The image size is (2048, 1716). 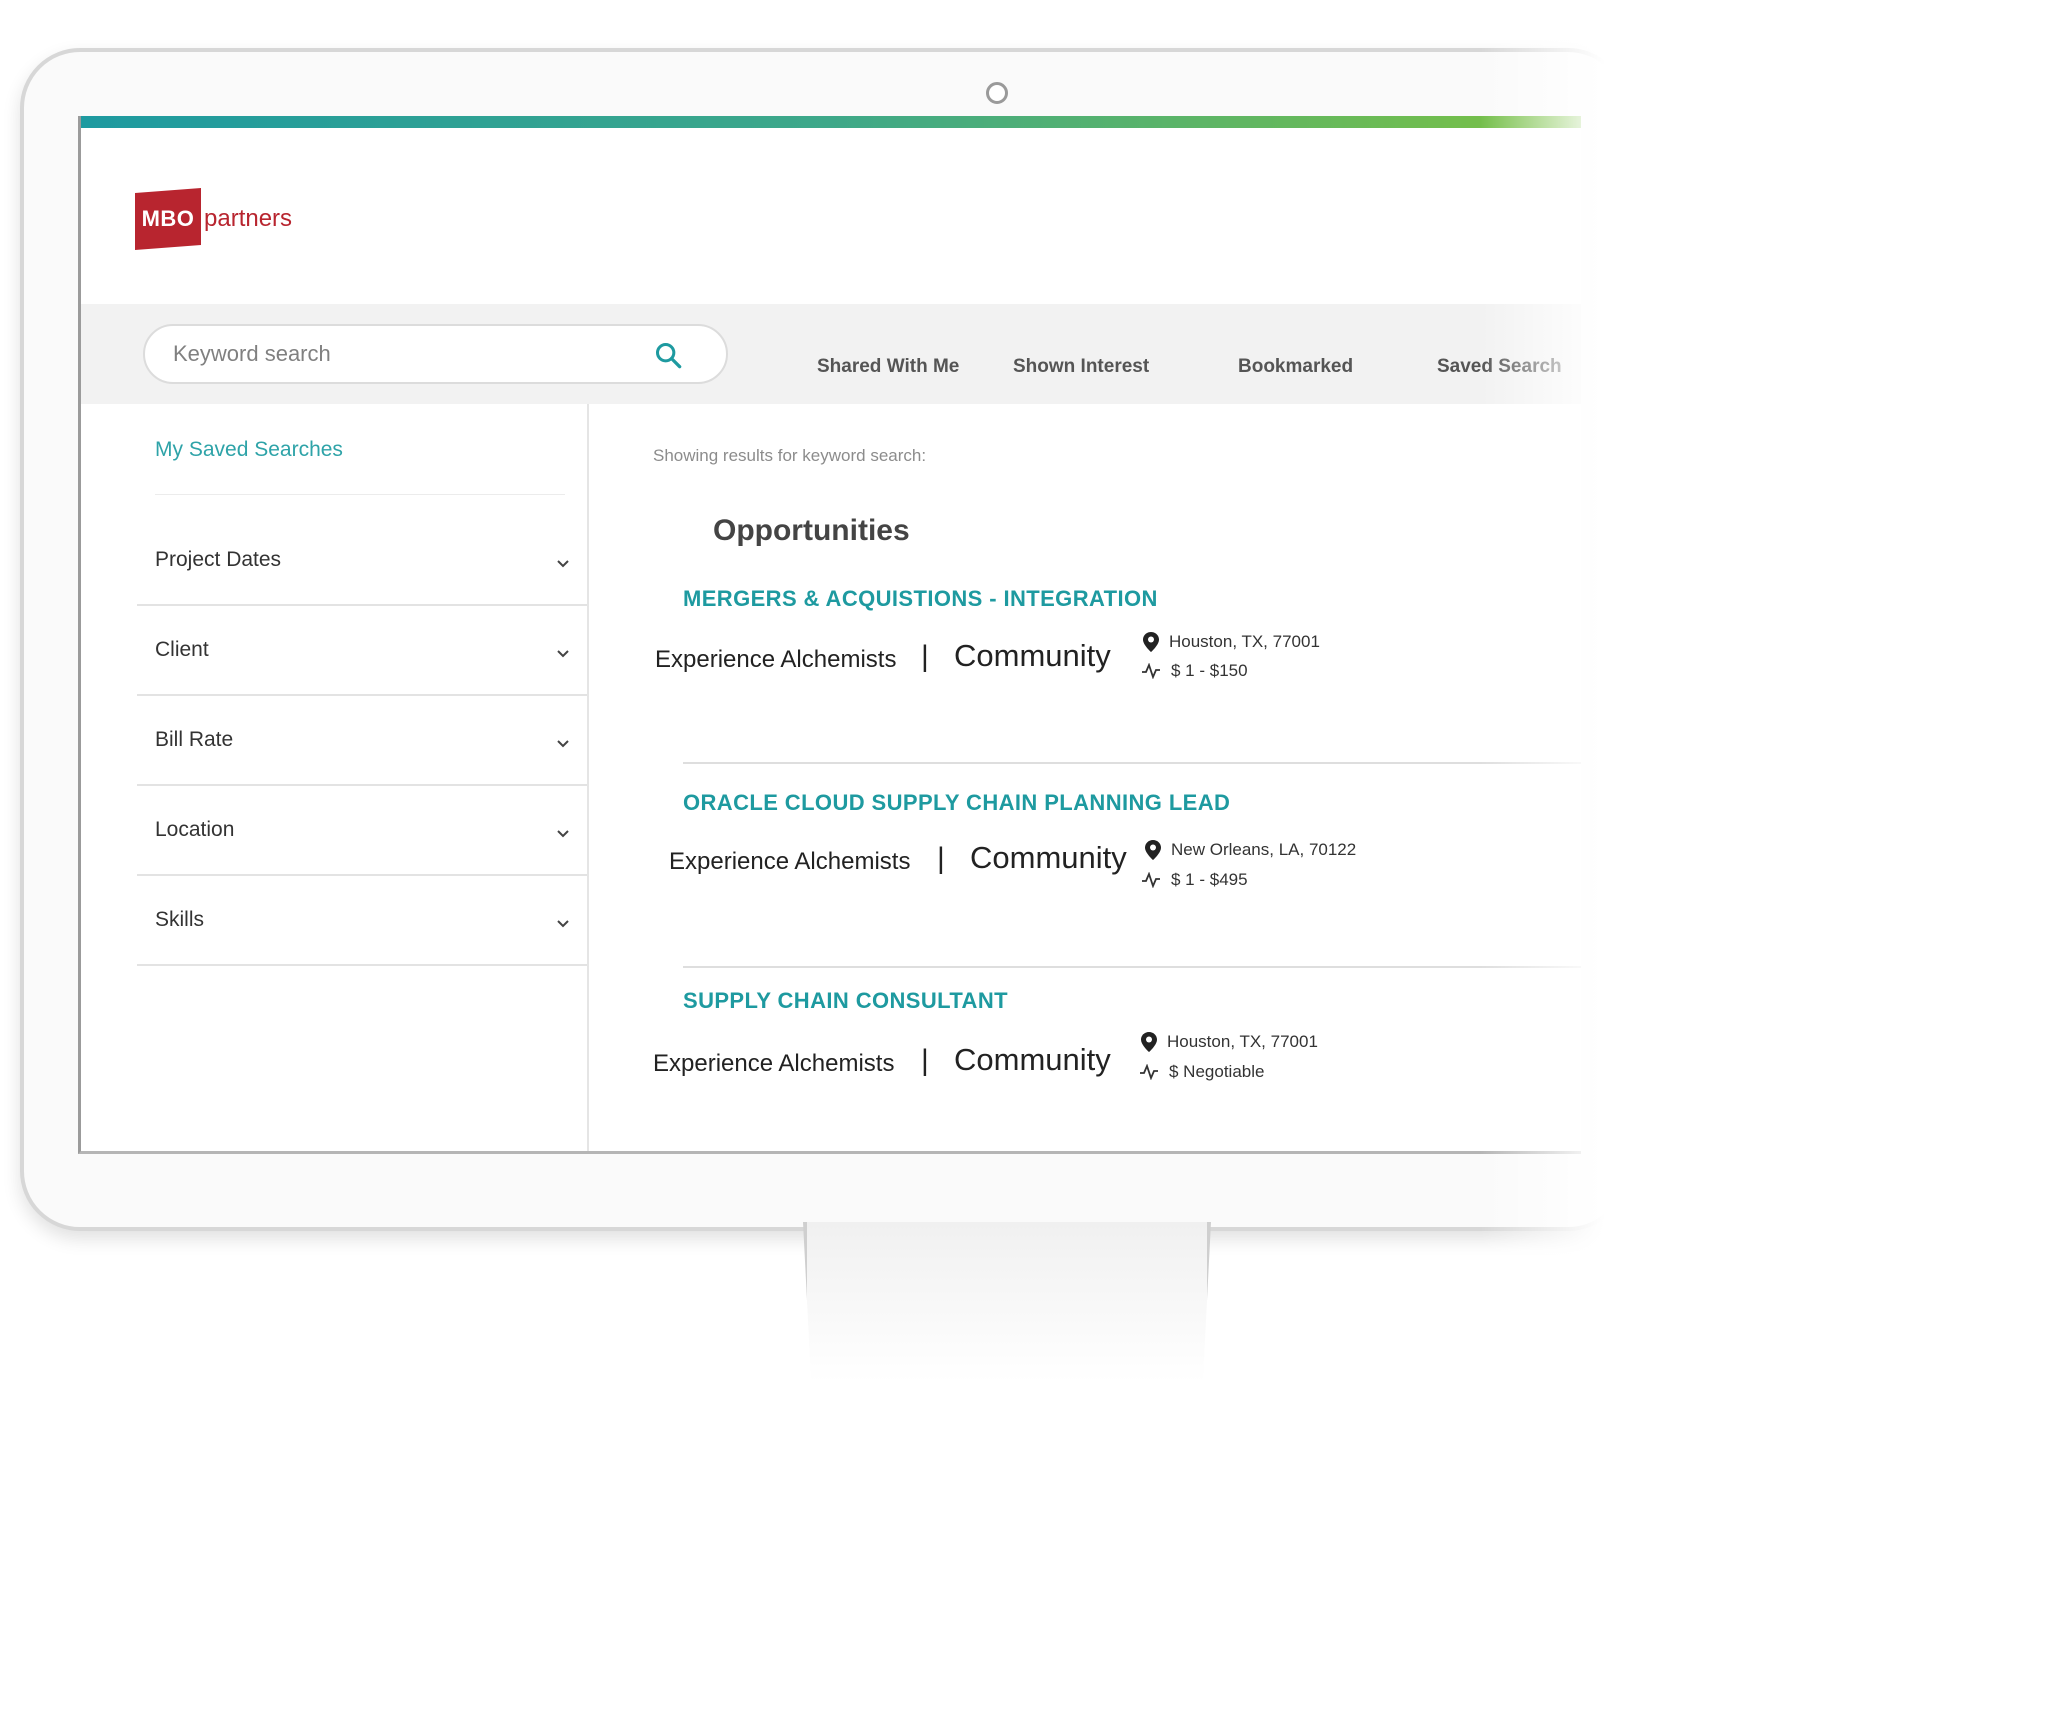 What do you see at coordinates (1295, 367) in the screenshot?
I see `tab-bookmarked: Bookmarked` at bounding box center [1295, 367].